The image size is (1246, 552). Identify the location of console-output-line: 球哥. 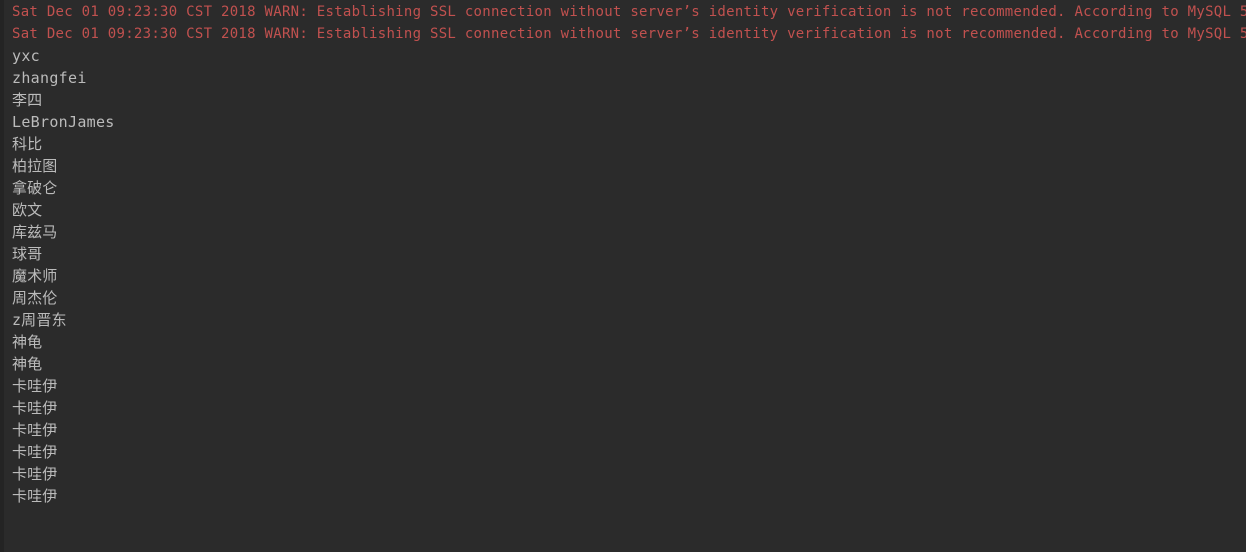
(27, 254).